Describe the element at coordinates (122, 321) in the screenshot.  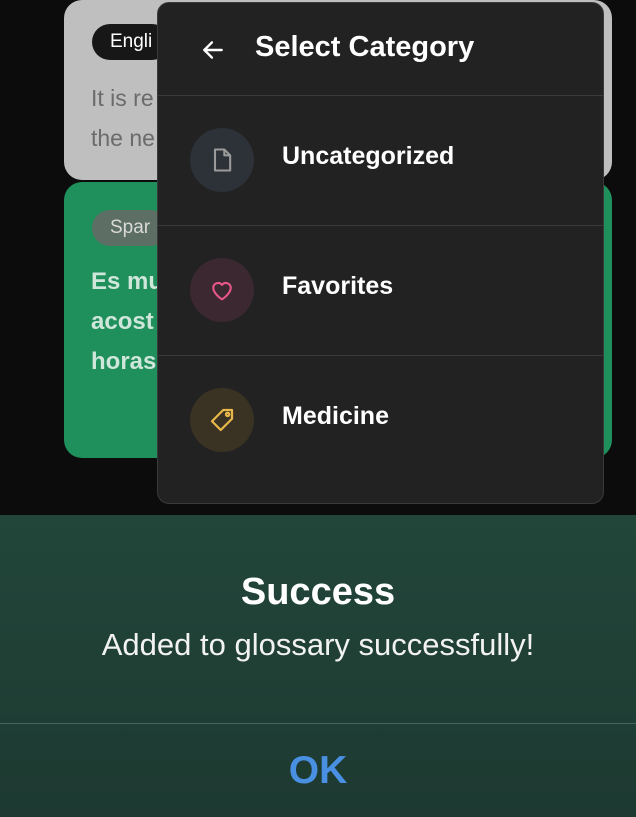
I see `text-line: acost` at that location.